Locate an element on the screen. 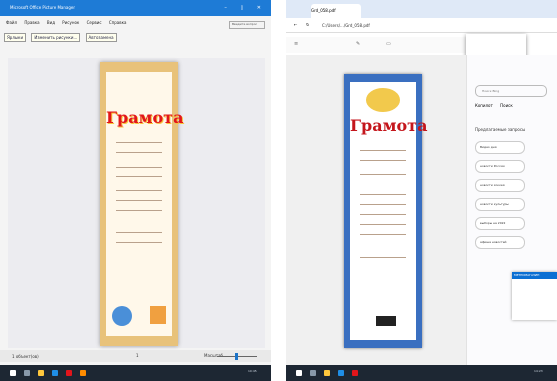  certificate-body: Грамота is located at coordinates (145, 204).